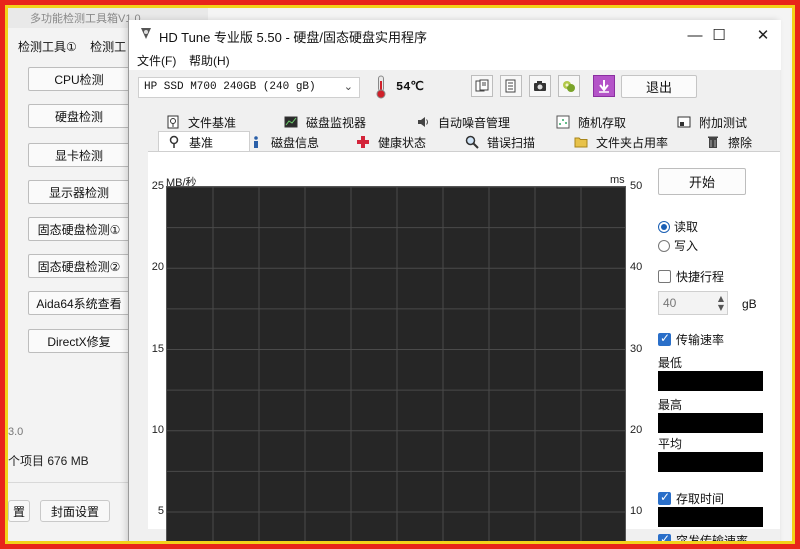  Describe the element at coordinates (410, 87) in the screenshot. I see `temperature-readout: 54℃` at that location.